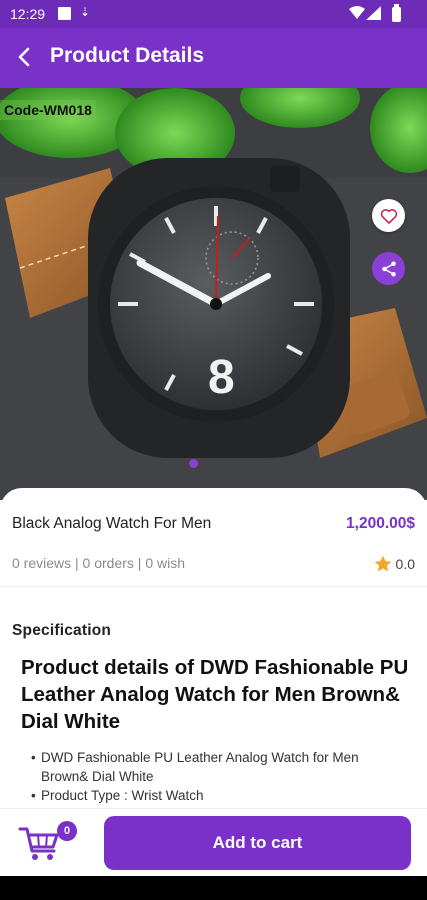 The height and width of the screenshot is (900, 427). What do you see at coordinates (394, 564) in the screenshot?
I see `product-rating: 0.0` at bounding box center [394, 564].